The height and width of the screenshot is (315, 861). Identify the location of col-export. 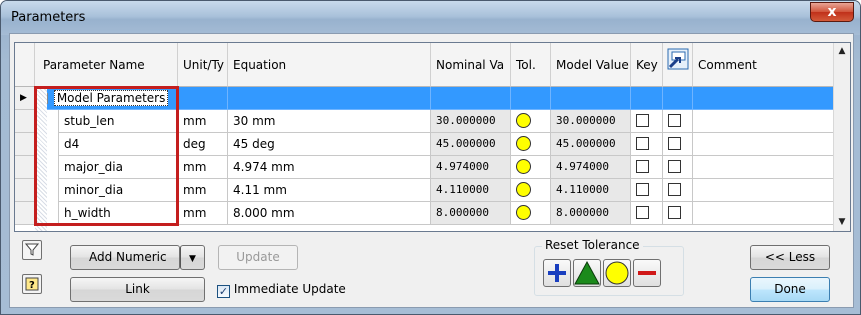
(678, 65).